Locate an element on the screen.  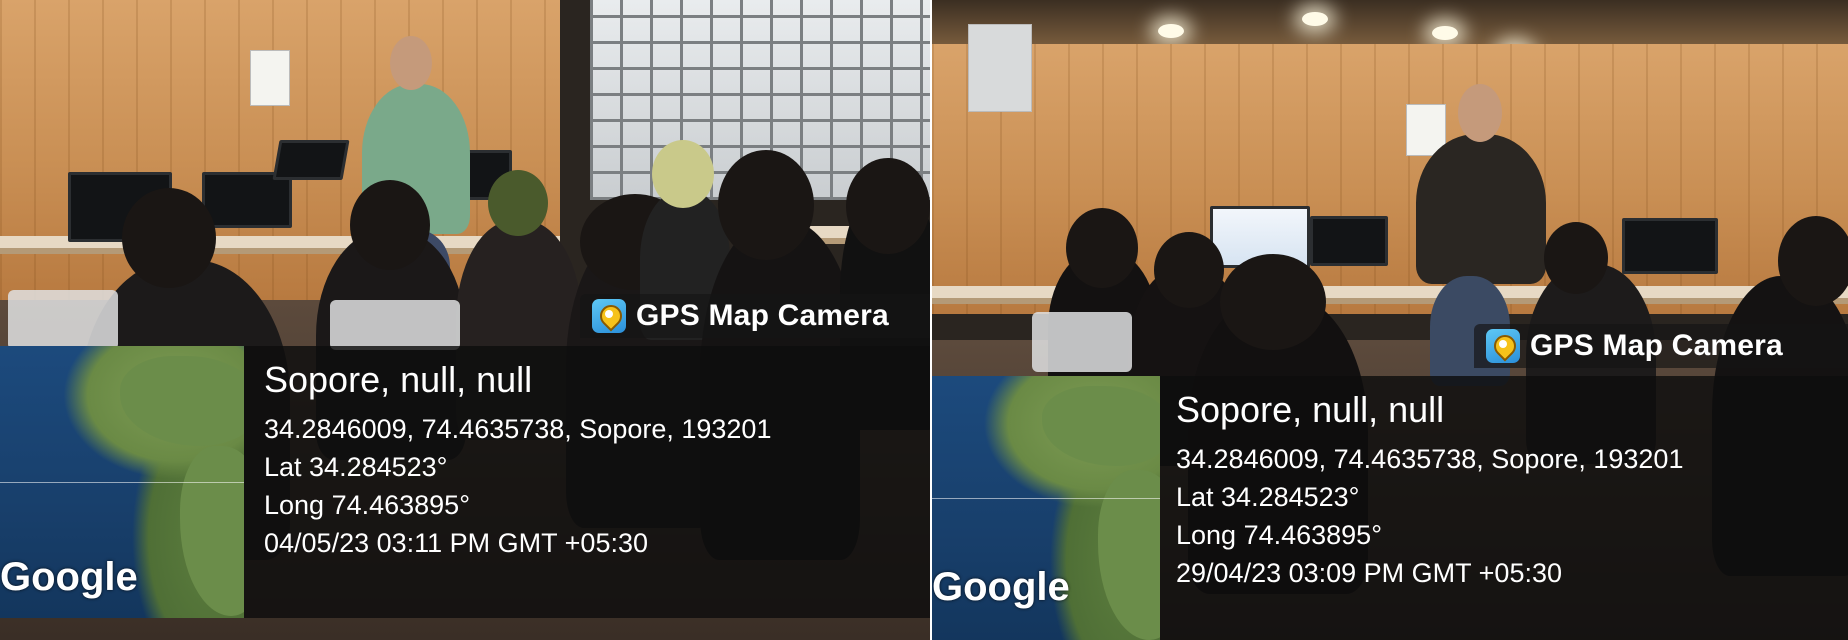
laptop is located at coordinates (311, 160).